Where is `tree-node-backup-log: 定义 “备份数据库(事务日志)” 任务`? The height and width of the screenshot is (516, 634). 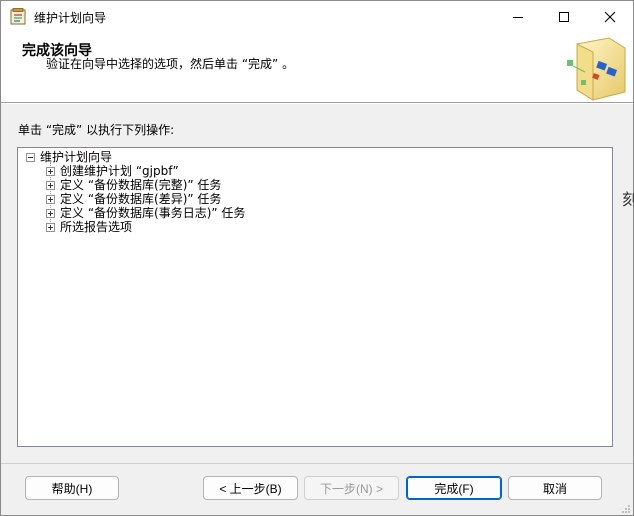
tree-node-backup-log: 定义 “备份数据库(事务日志)” 任务 is located at coordinates (145, 213).